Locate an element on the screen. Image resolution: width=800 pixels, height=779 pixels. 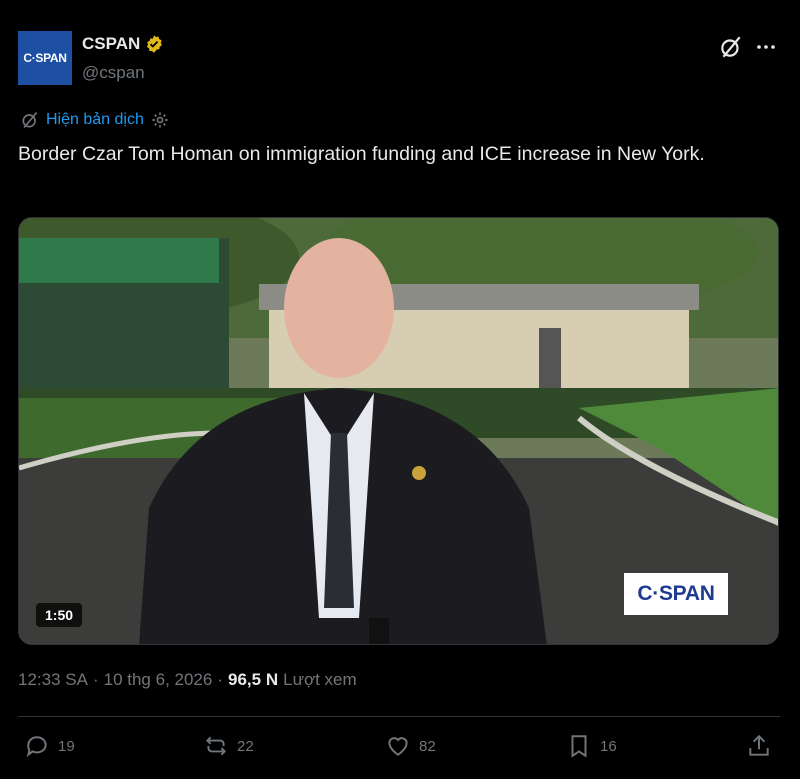
like-count: 82 is located at coordinates (427, 746).